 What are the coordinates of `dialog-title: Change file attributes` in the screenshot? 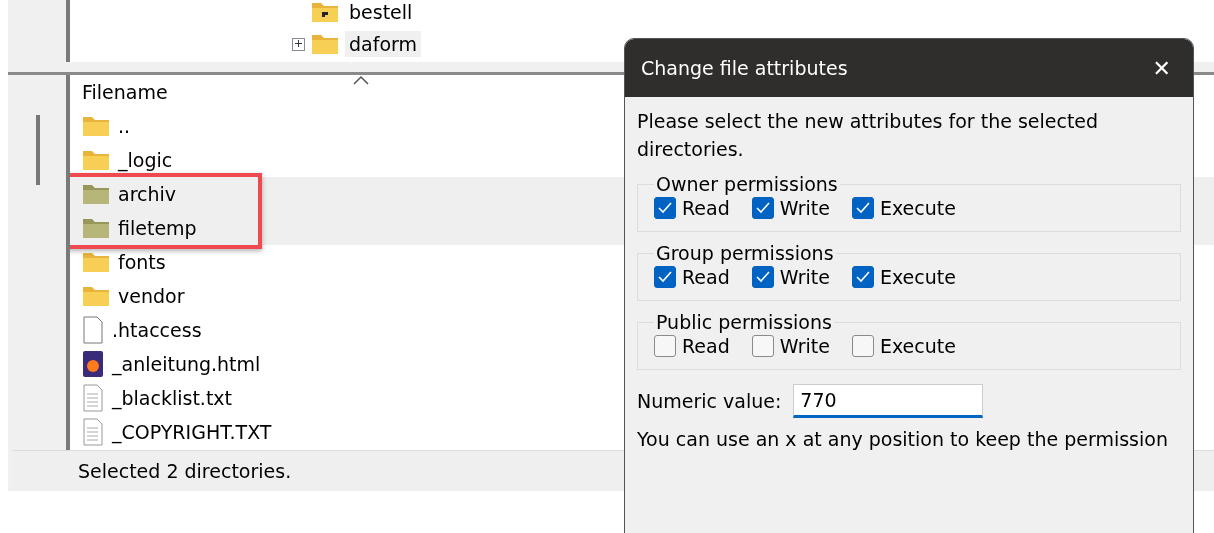 It's located at (744, 68).